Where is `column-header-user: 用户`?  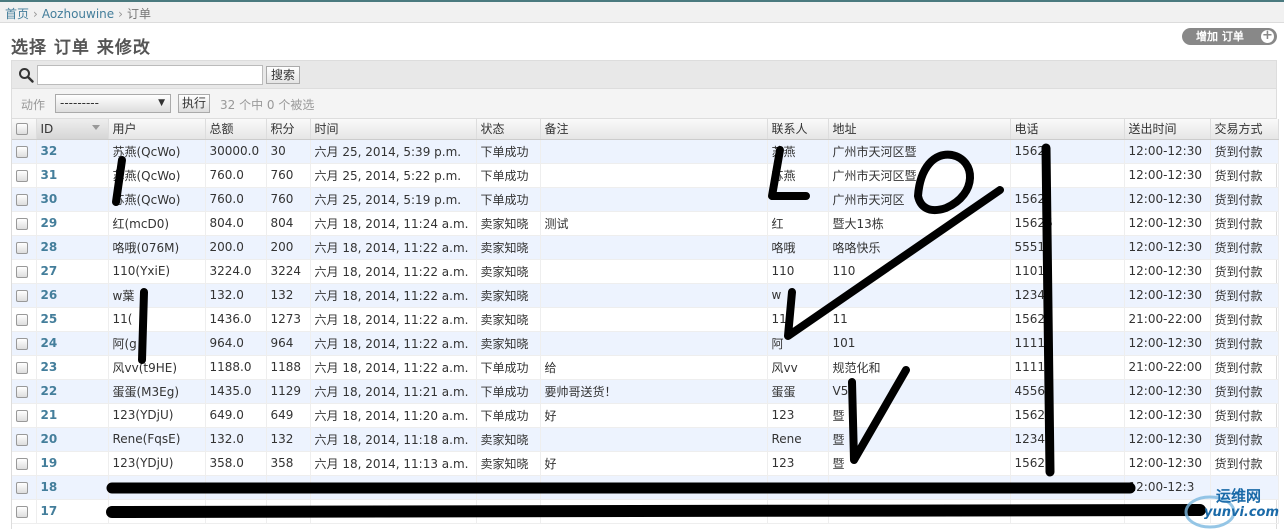 column-header-user: 用户 is located at coordinates (157, 129).